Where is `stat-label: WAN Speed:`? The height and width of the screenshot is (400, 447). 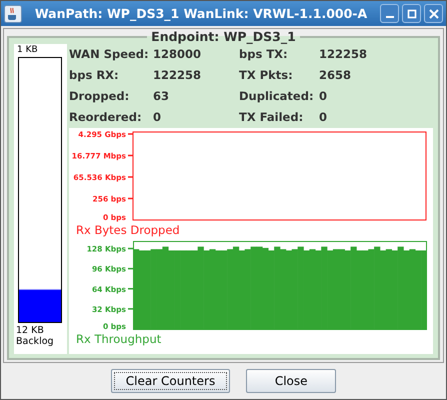 stat-label: WAN Speed: is located at coordinates (109, 54).